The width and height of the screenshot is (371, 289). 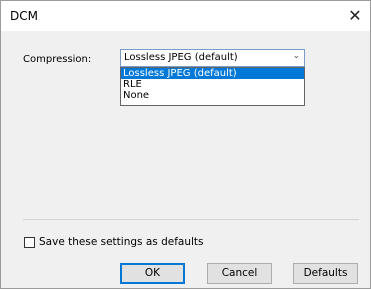 I want to click on cancel-button: Cancel, so click(x=239, y=273).